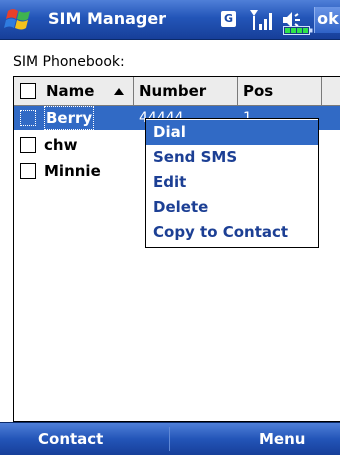 This screenshot has width=340, height=455. What do you see at coordinates (327, 20) in the screenshot?
I see `ok-button: ok` at bounding box center [327, 20].